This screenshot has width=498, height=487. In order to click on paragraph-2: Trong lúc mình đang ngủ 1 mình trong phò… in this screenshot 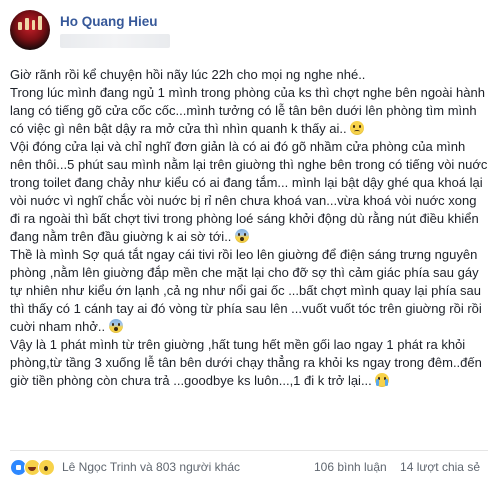, I will do `click(249, 111)`.